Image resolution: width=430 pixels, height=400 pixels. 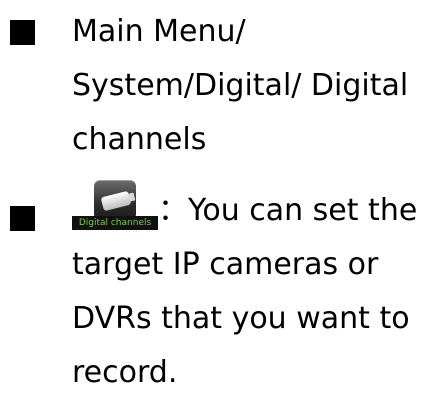 What do you see at coordinates (240, 85) in the screenshot?
I see `text-line: System/Digital/ Digital` at bounding box center [240, 85].